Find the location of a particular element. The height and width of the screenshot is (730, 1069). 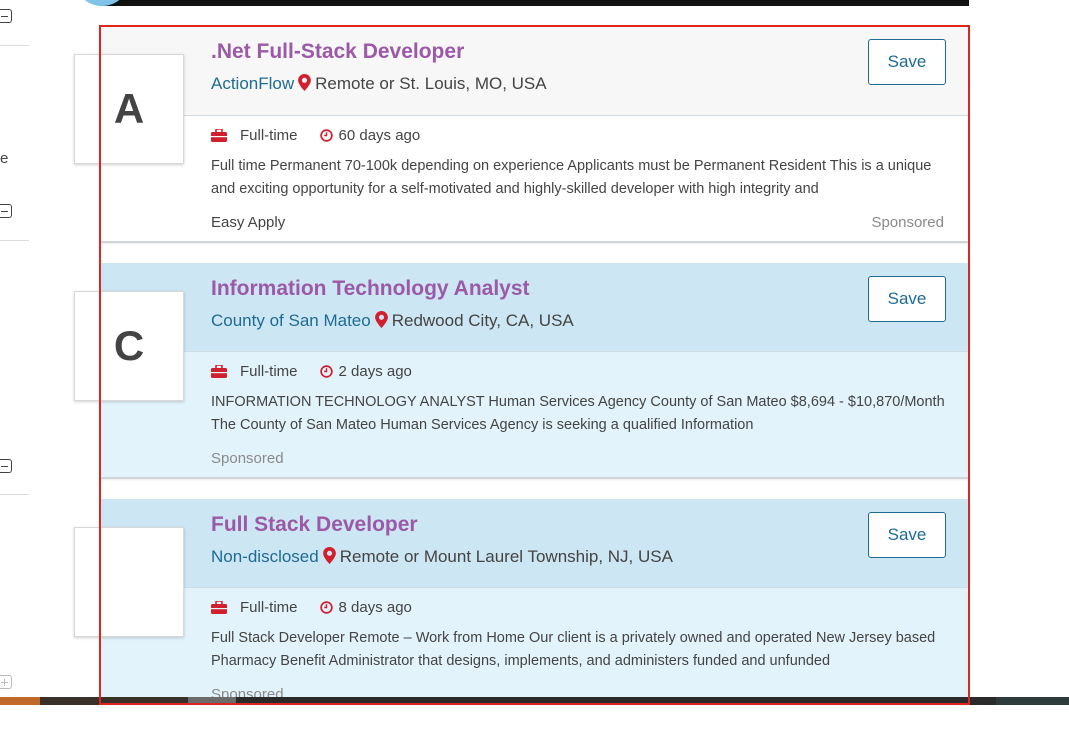

easy-apply-badge: Easy Apply is located at coordinates (248, 222).